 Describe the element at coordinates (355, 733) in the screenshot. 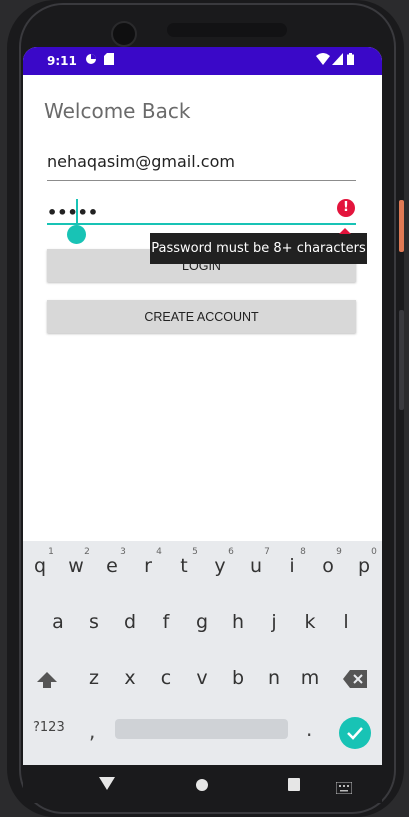

I see `done-check-icon` at that location.